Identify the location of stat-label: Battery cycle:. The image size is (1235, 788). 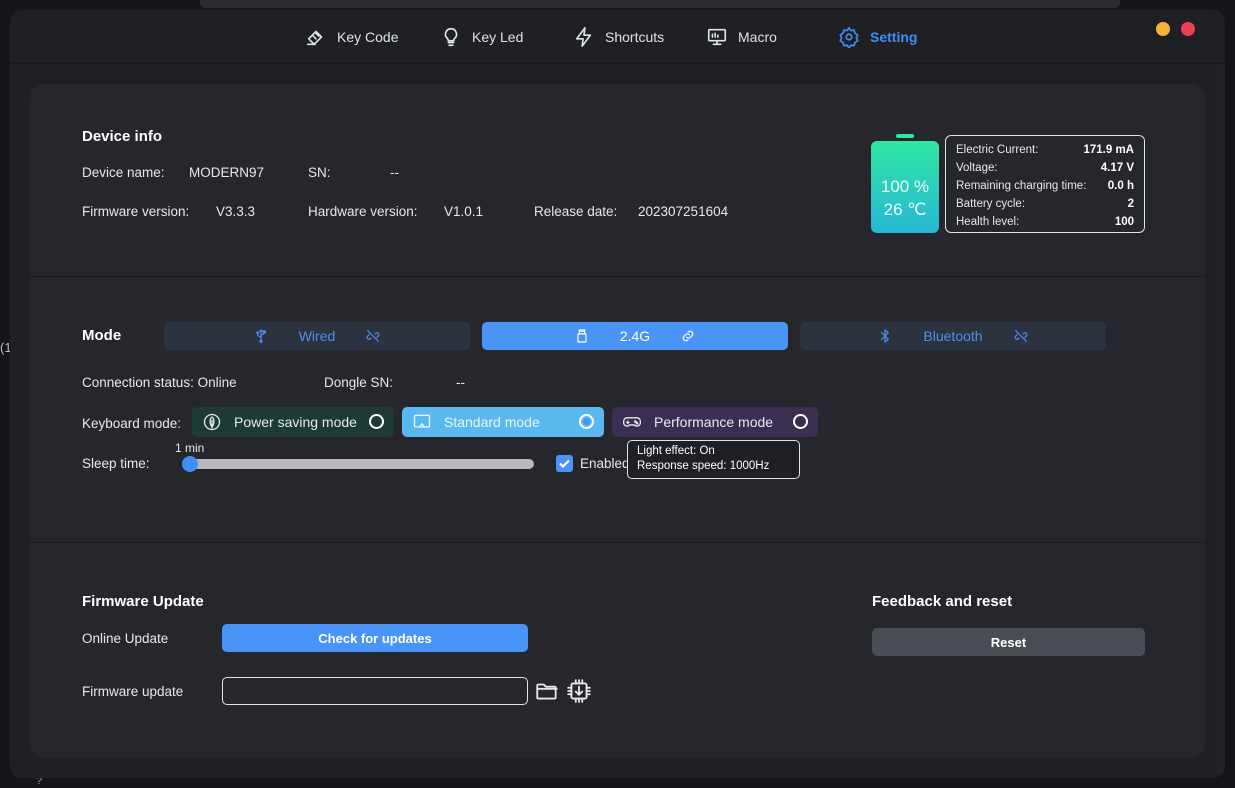
(991, 204).